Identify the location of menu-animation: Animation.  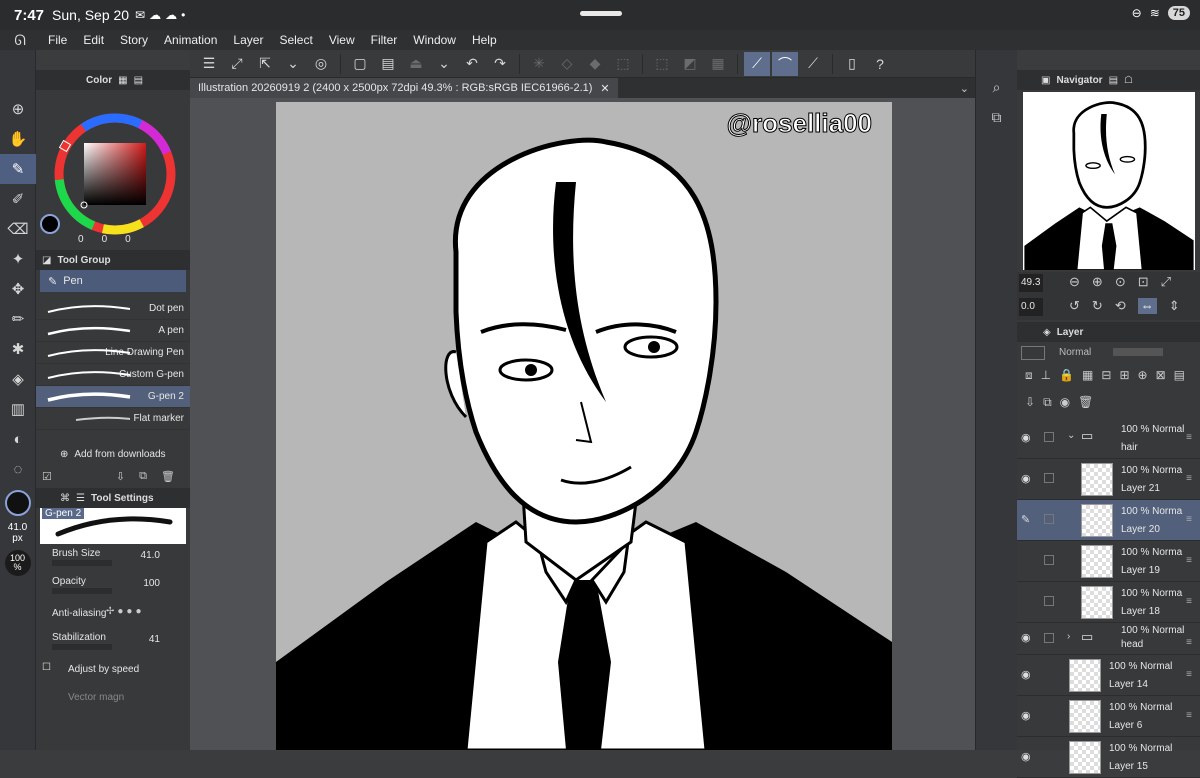
(190, 40).